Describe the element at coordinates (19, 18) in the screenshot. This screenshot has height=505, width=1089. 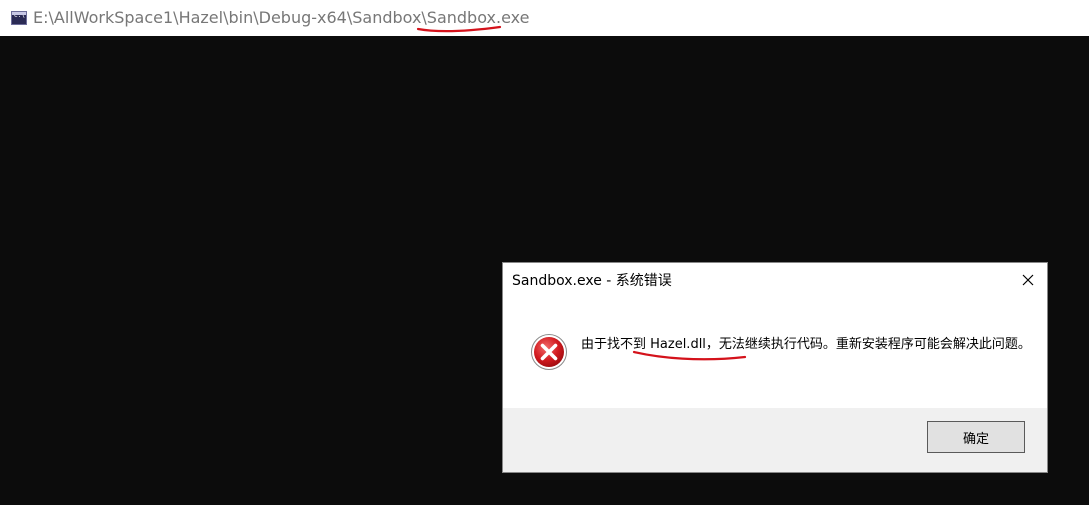
I see `console-app-icon: C:\` at that location.